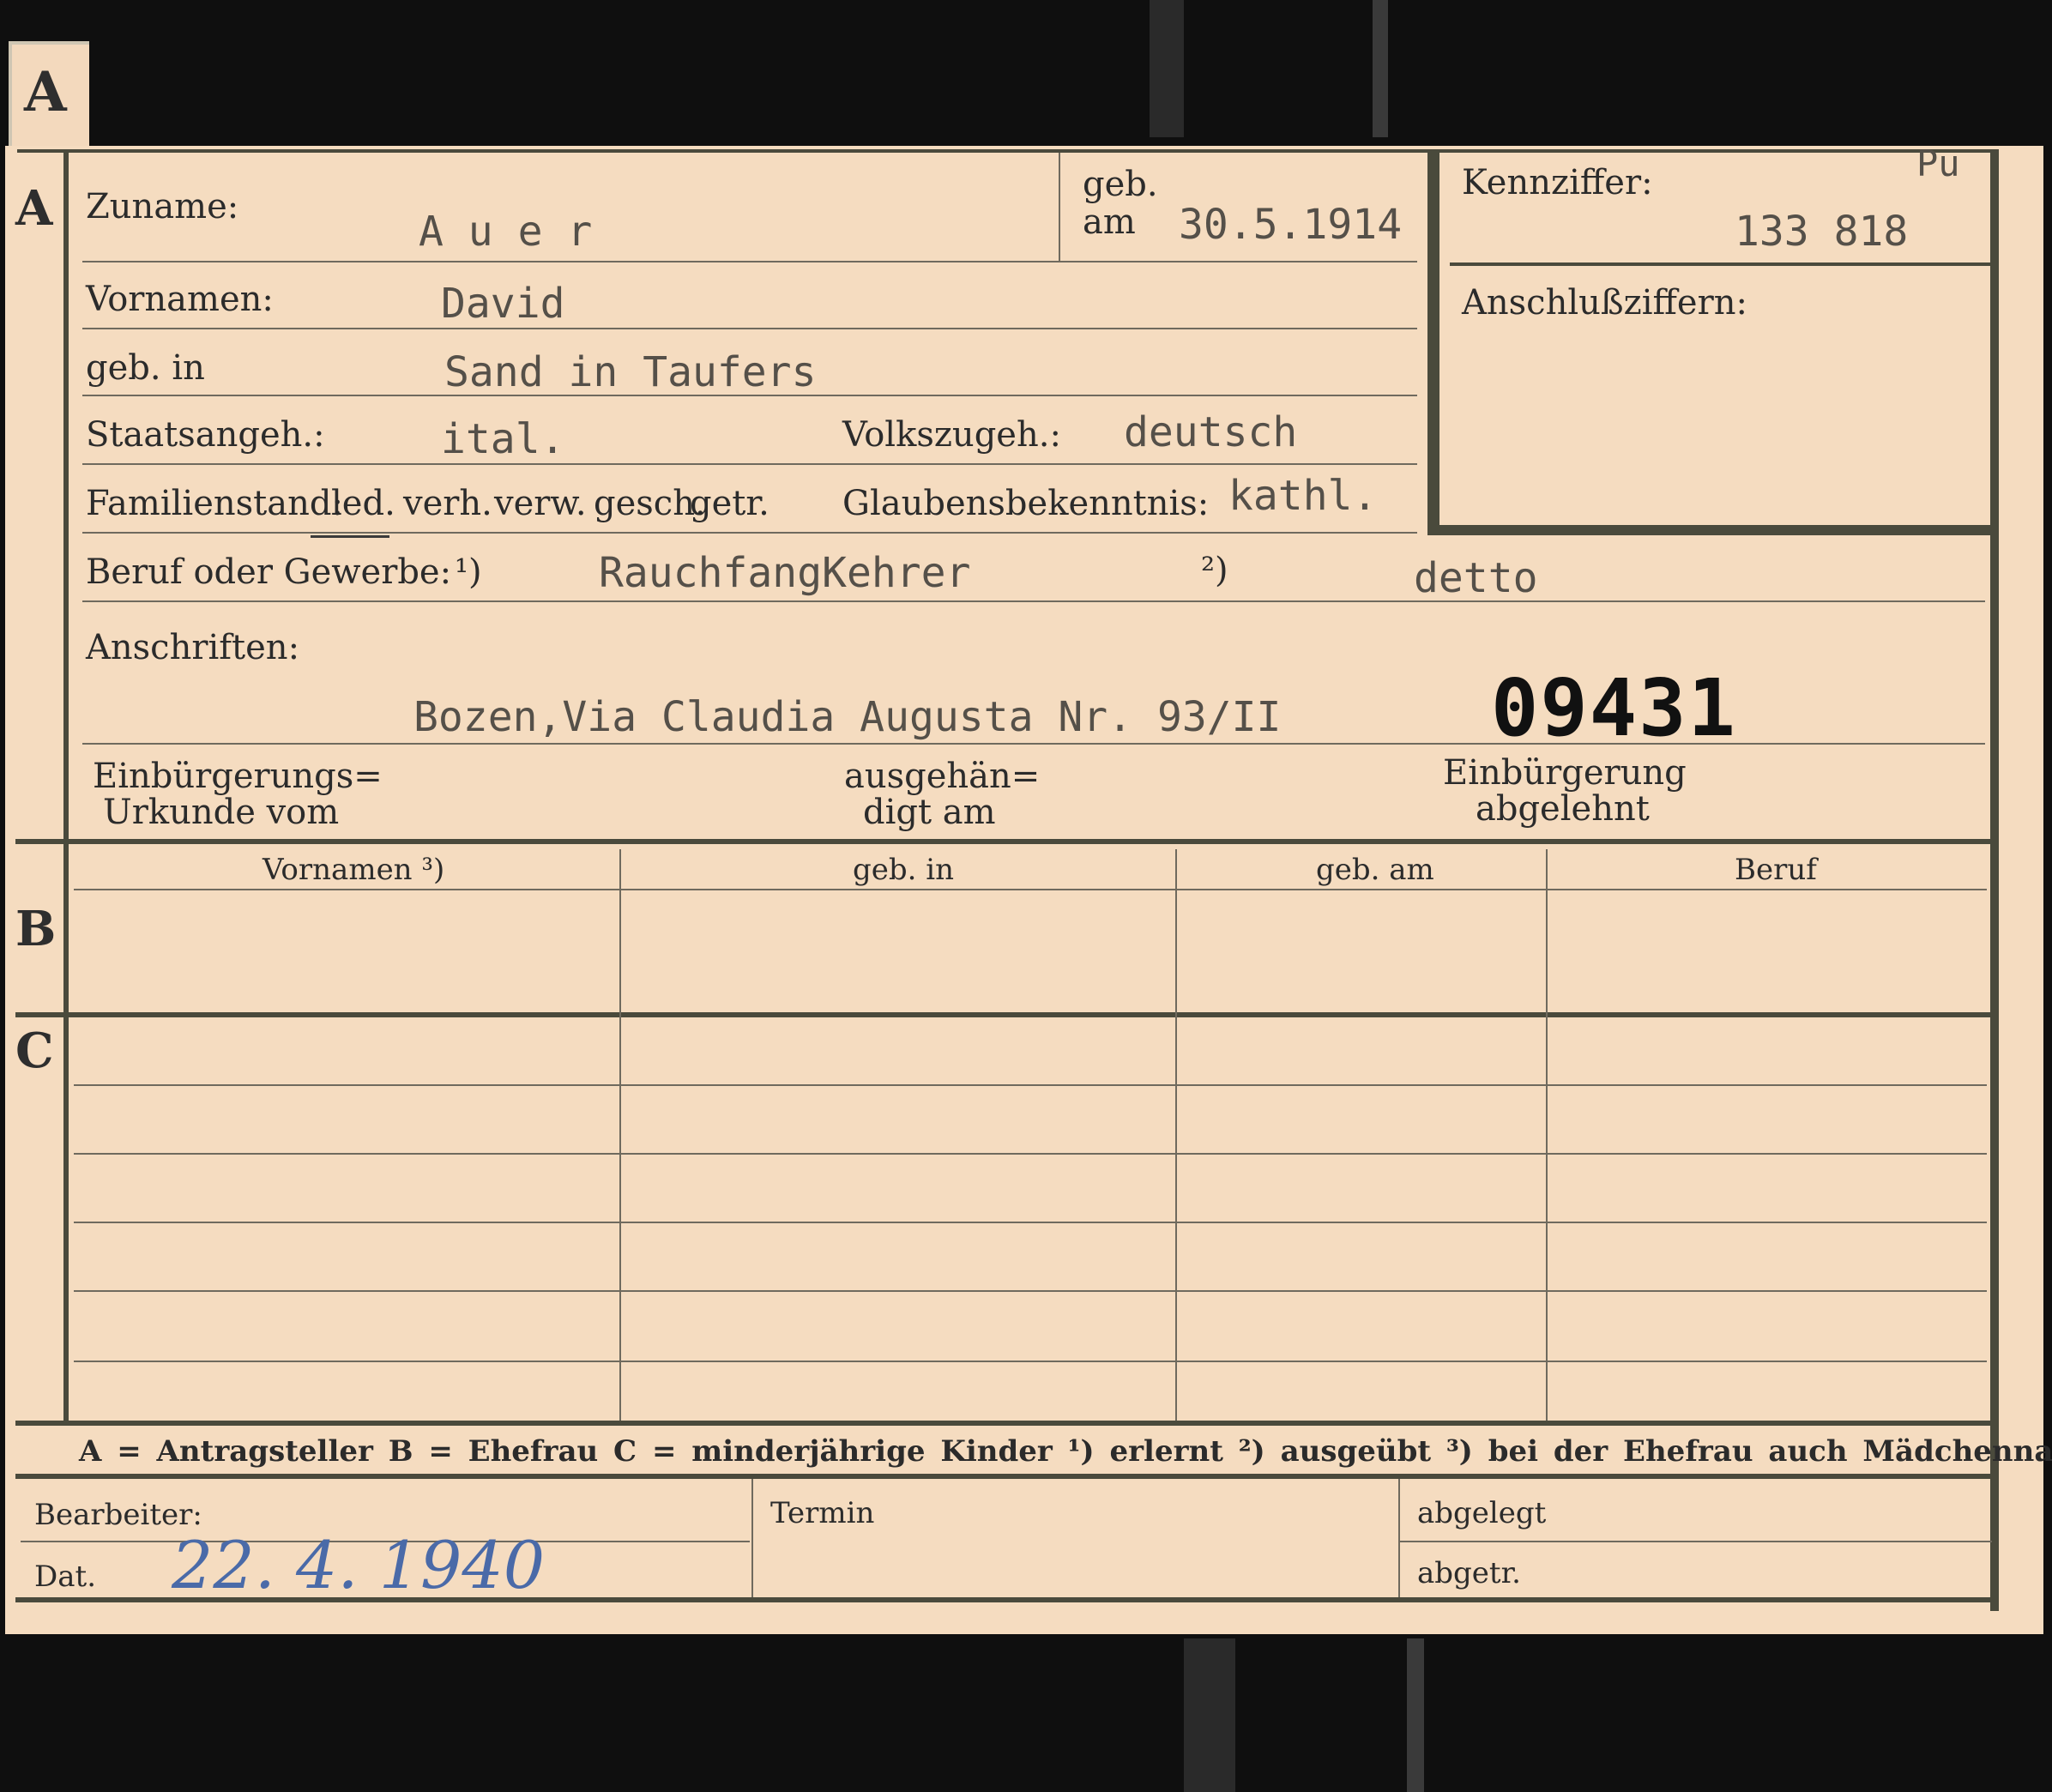 This screenshot has height=1792, width=2052. What do you see at coordinates (1303, 496) in the screenshot?
I see `glaube-value: kathl.` at bounding box center [1303, 496].